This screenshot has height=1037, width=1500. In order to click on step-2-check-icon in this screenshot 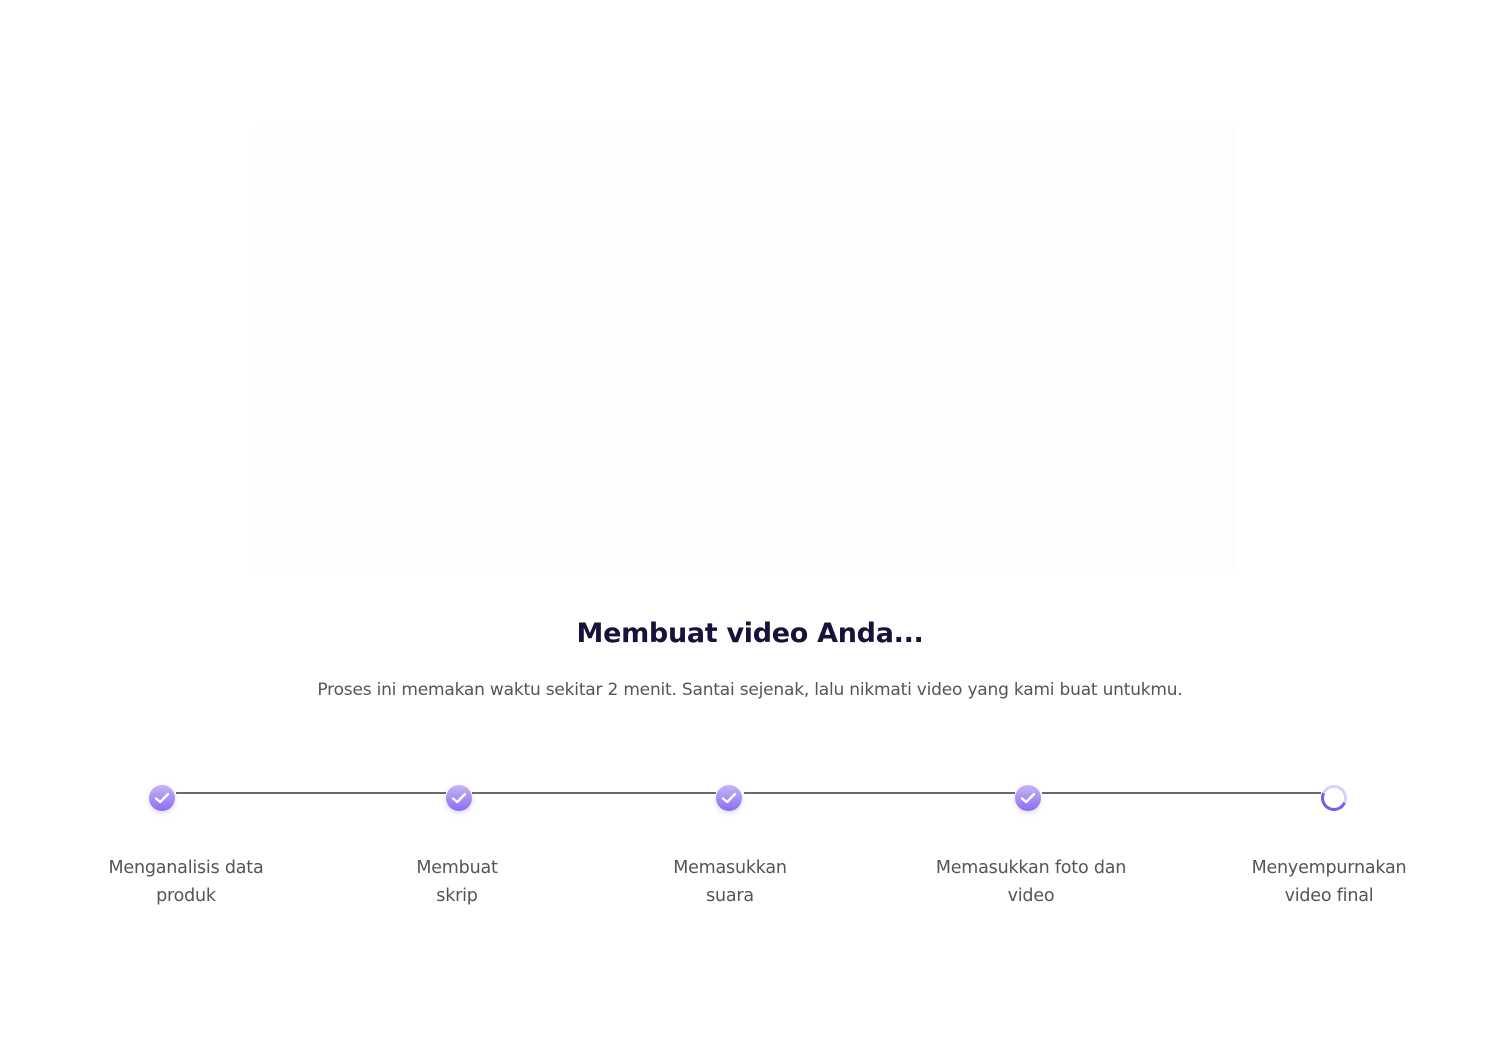, I will do `click(459, 798)`.